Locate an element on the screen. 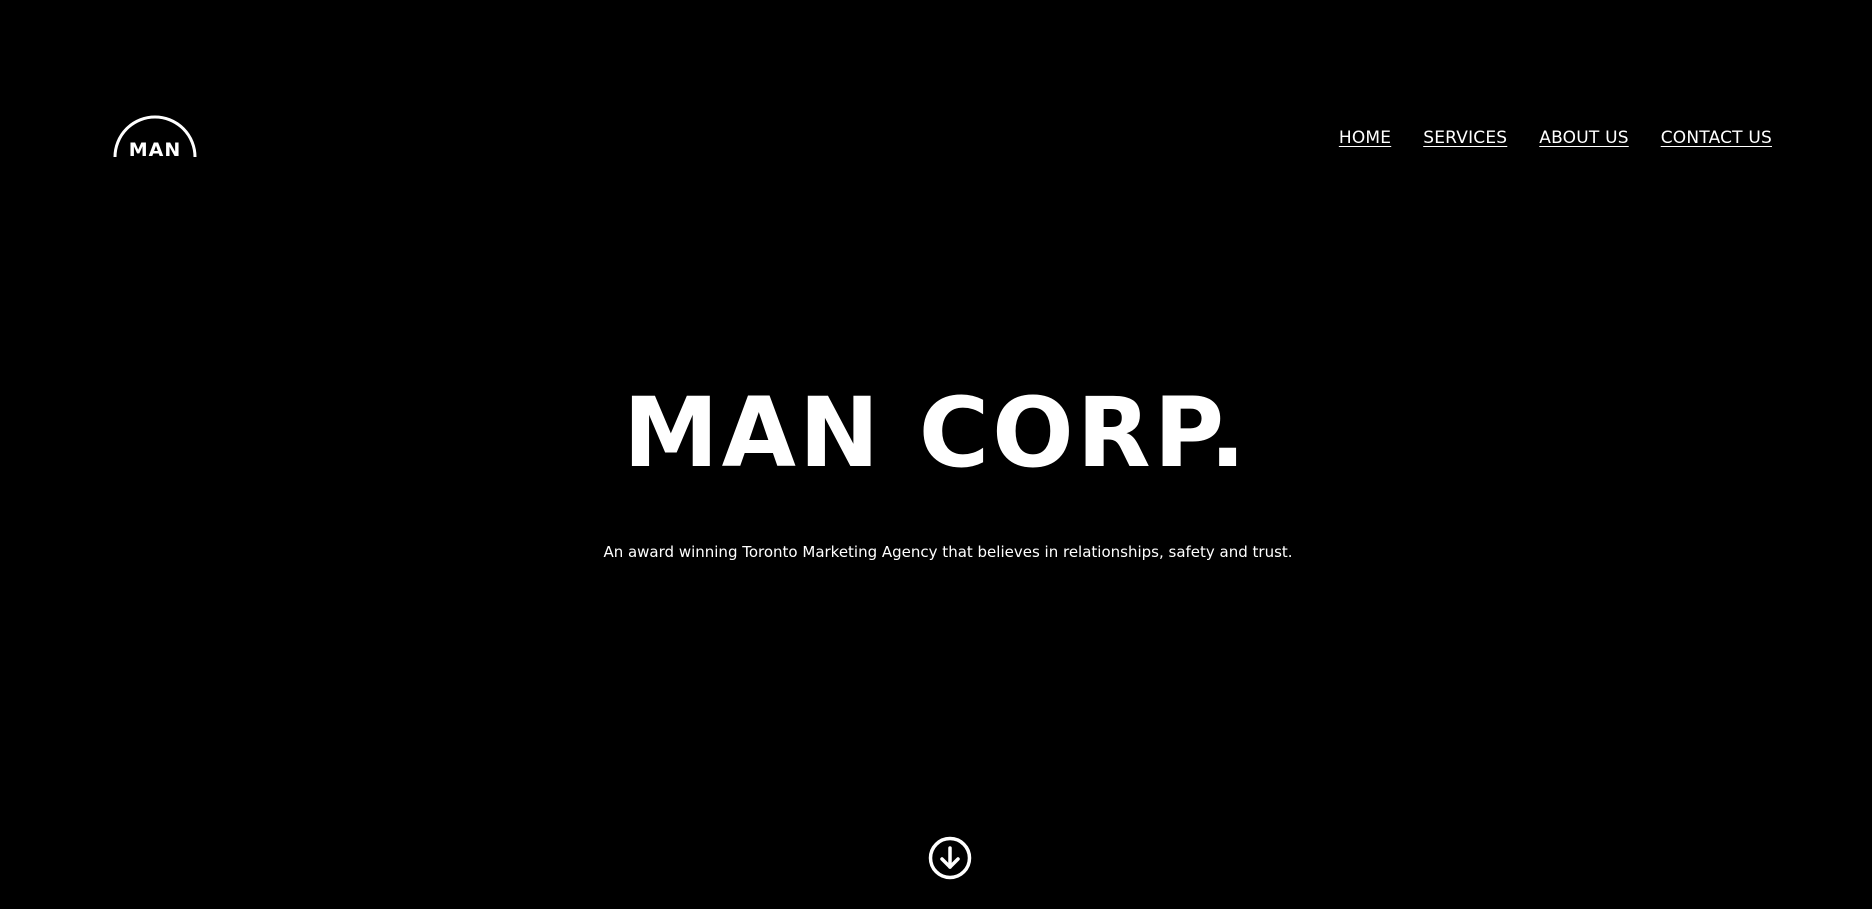 This screenshot has width=1872, height=909. nav-item-about-us: ABOUT US is located at coordinates (1583, 138).